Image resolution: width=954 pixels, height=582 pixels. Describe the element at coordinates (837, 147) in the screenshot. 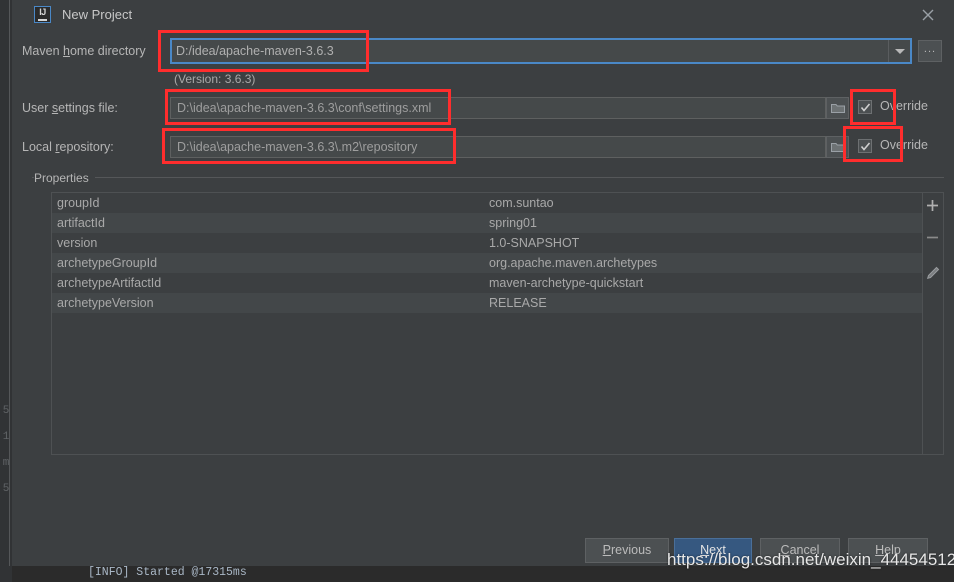

I see `local-repository-browse-button` at that location.